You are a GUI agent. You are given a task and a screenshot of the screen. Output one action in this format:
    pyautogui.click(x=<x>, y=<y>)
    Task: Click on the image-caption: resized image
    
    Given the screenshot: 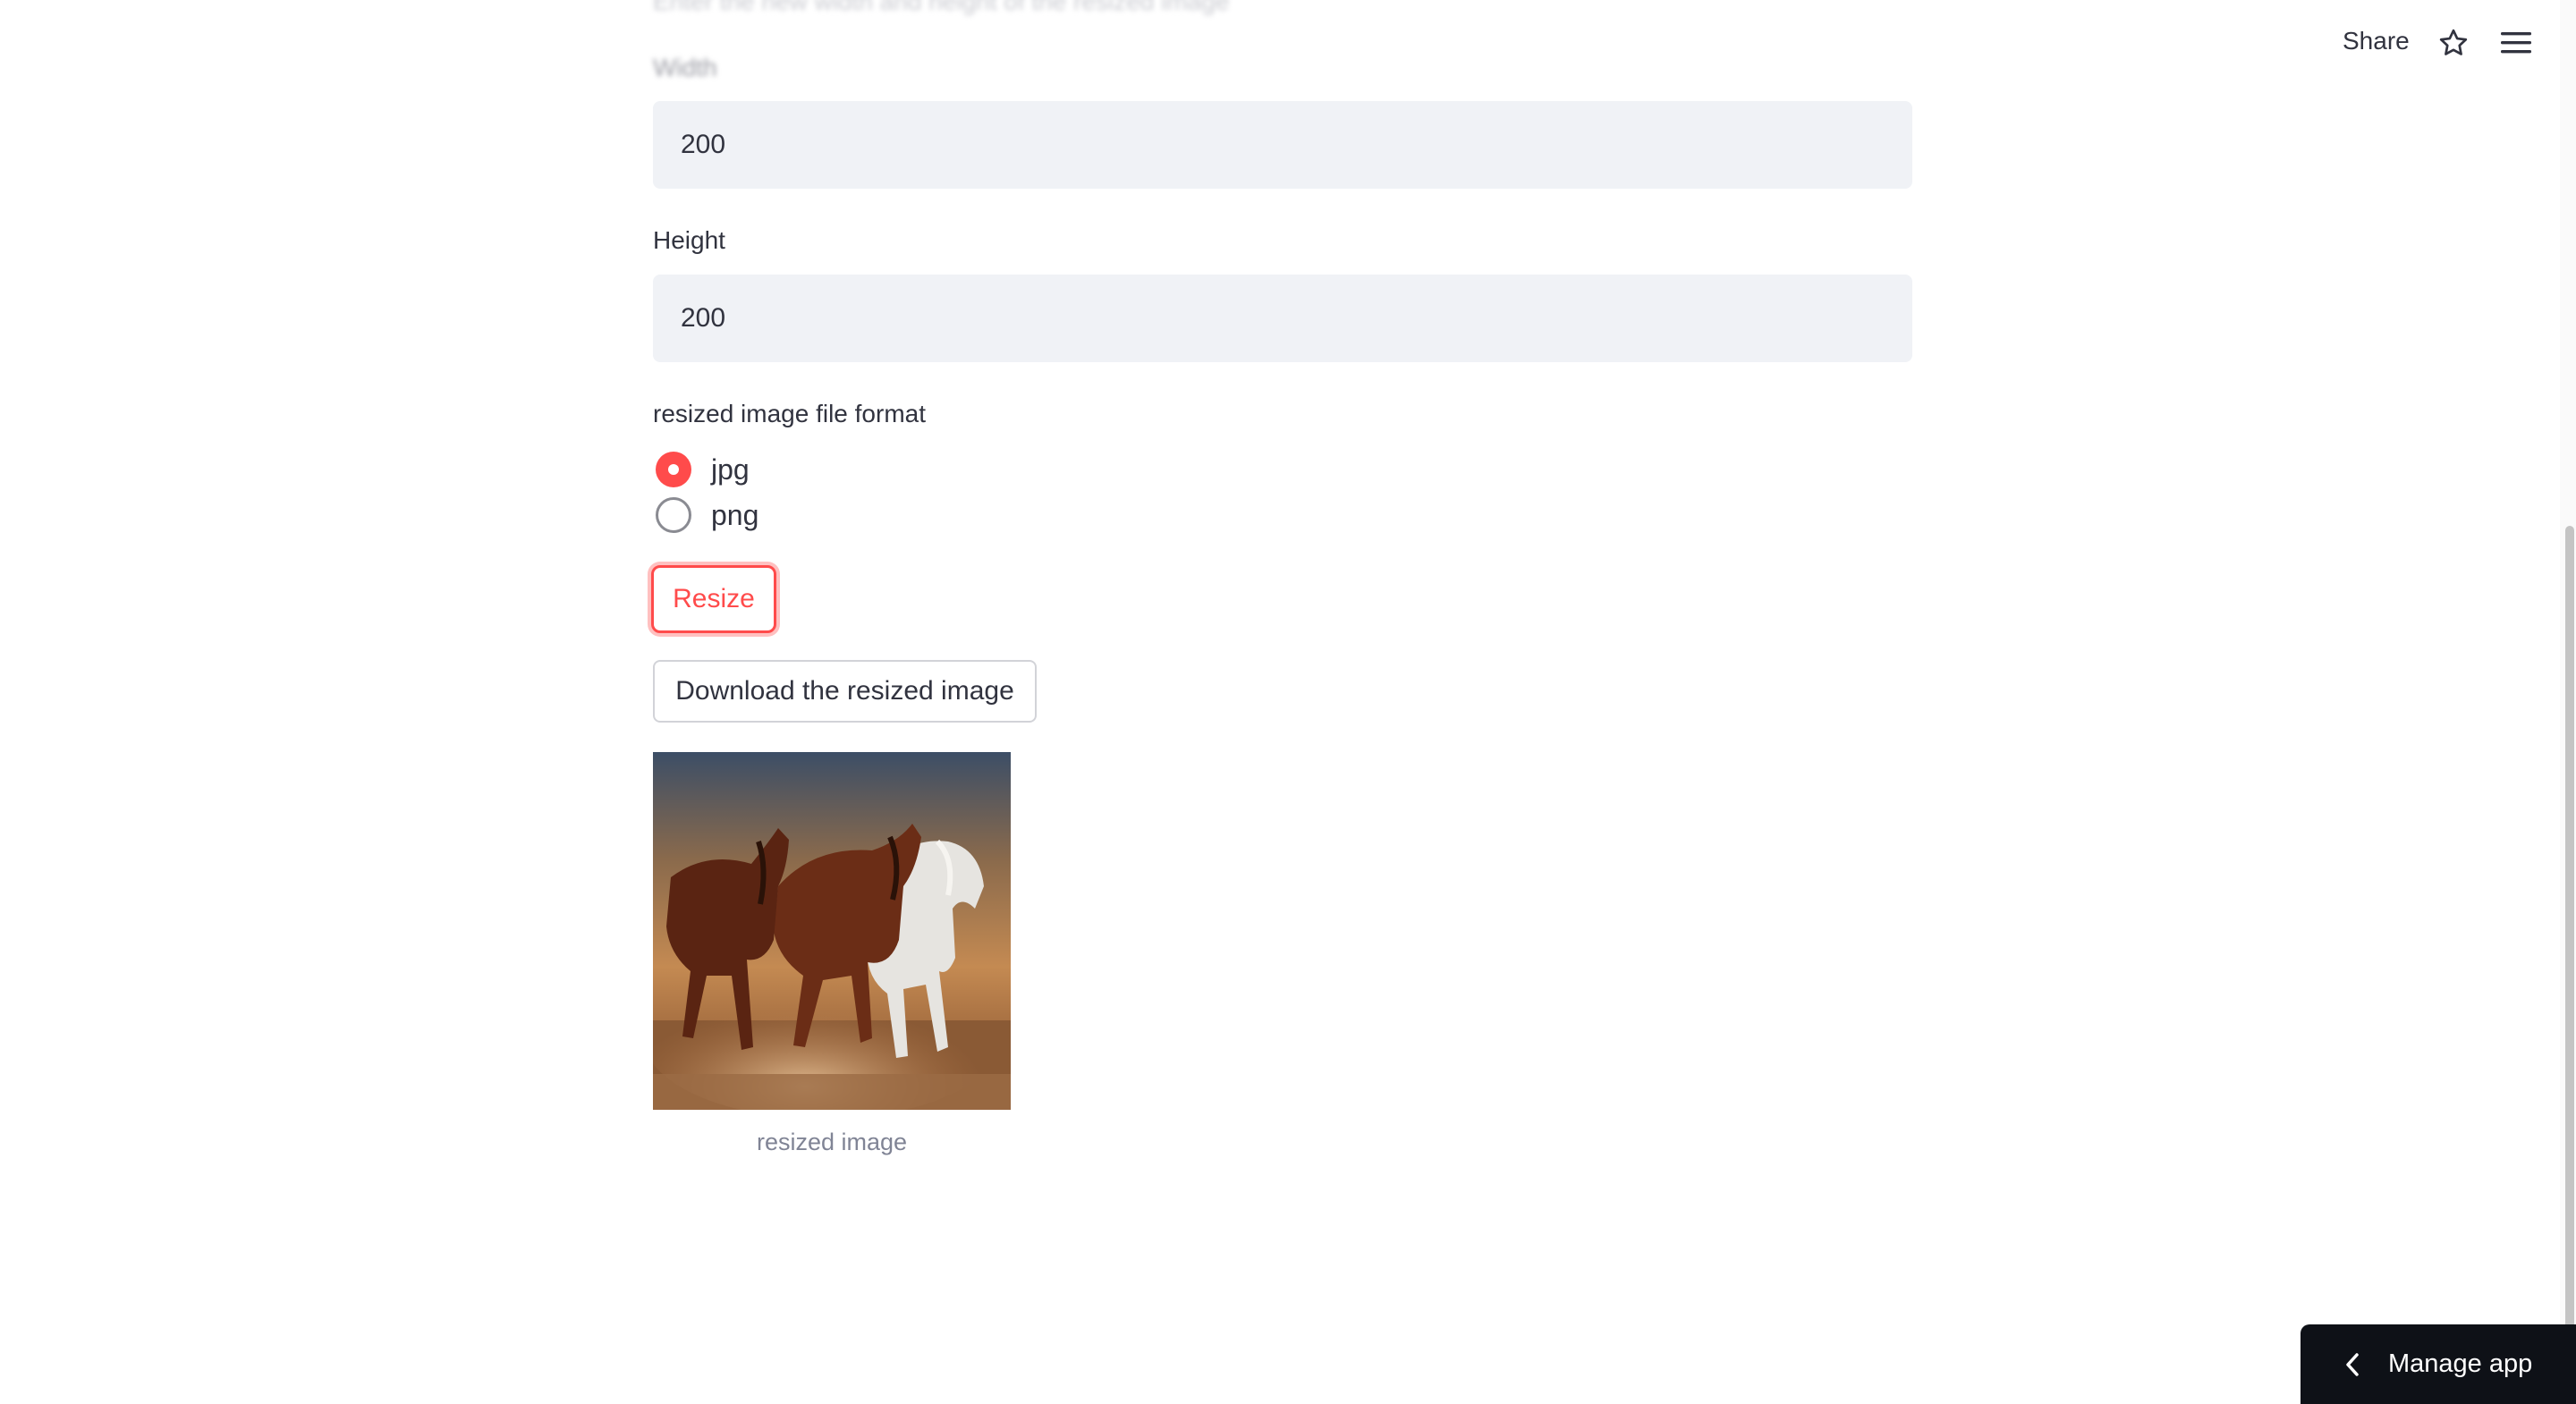 What is the action you would take?
    pyautogui.click(x=832, y=1142)
    